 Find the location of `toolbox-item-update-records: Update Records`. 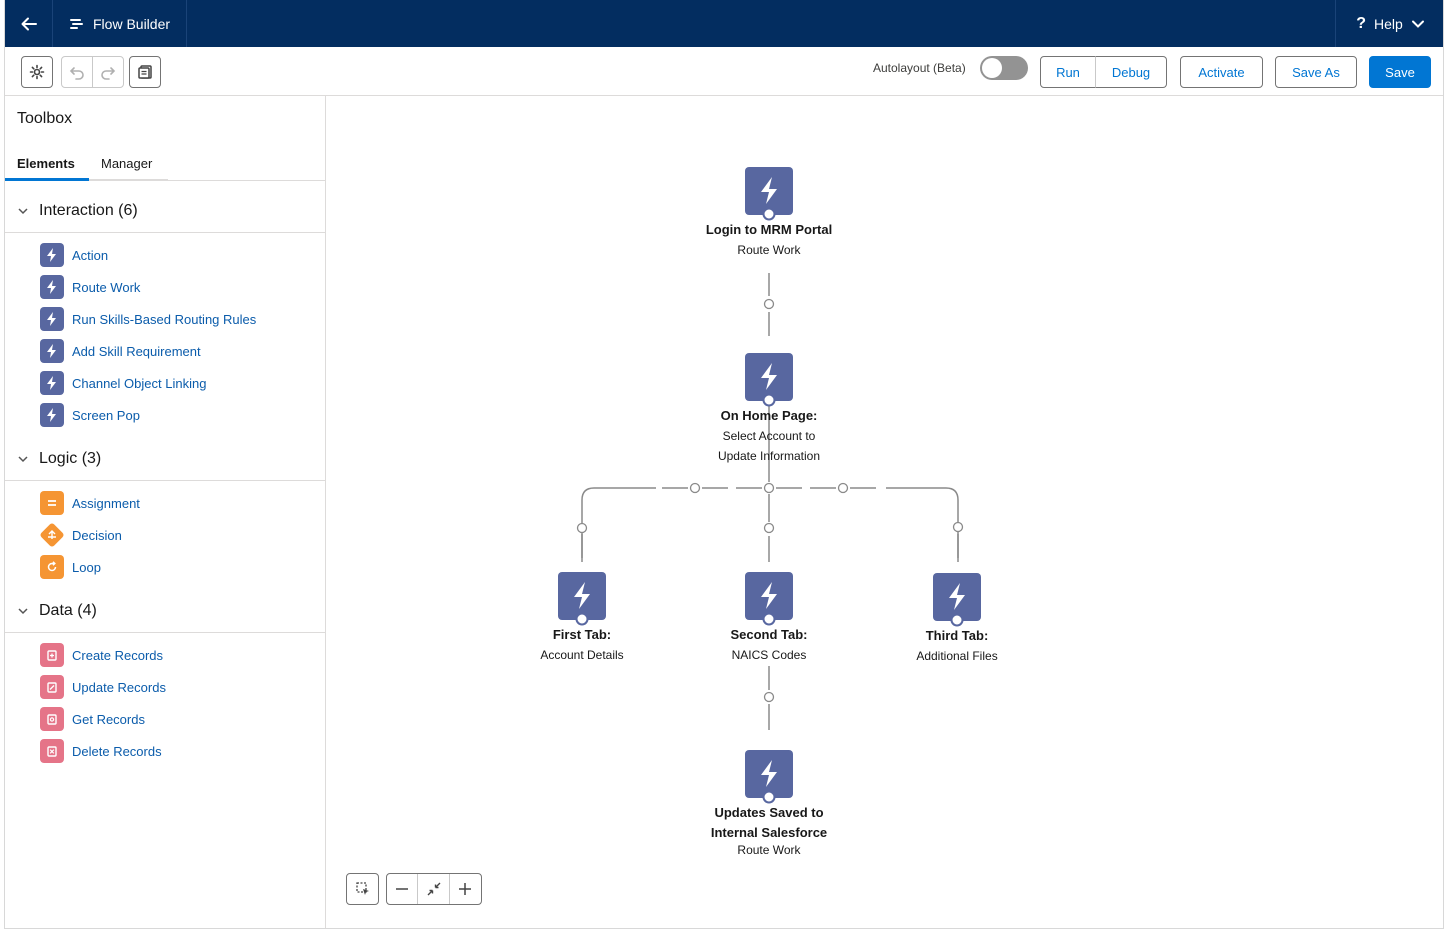

toolbox-item-update-records: Update Records is located at coordinates (165, 687).